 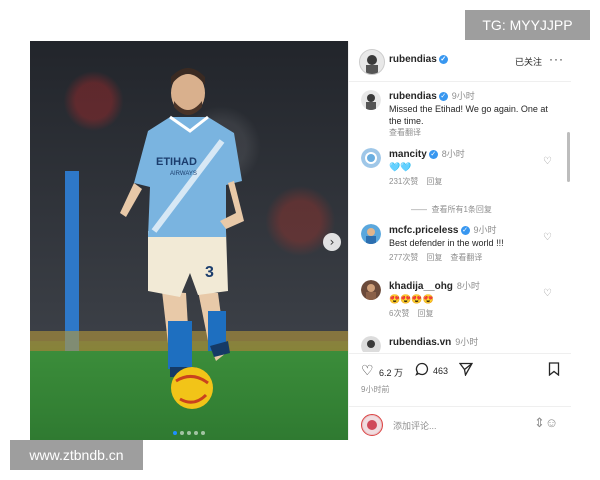 What do you see at coordinates (76, 455) in the screenshot?
I see `watermark-bottom: www.ztbndb.cn` at bounding box center [76, 455].